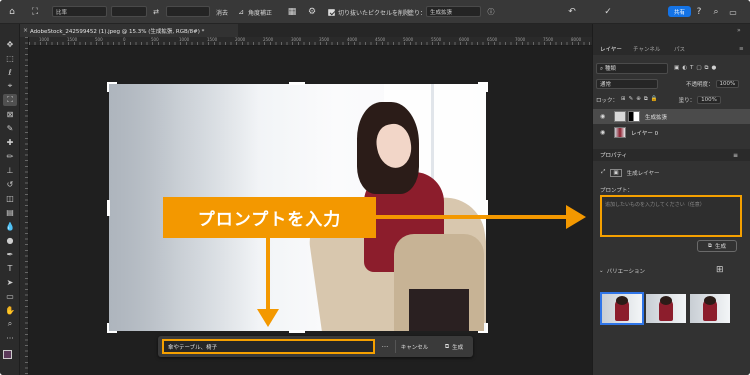  Describe the element at coordinates (312, 12) in the screenshot. I see `gear-icon: ⚙` at that location.